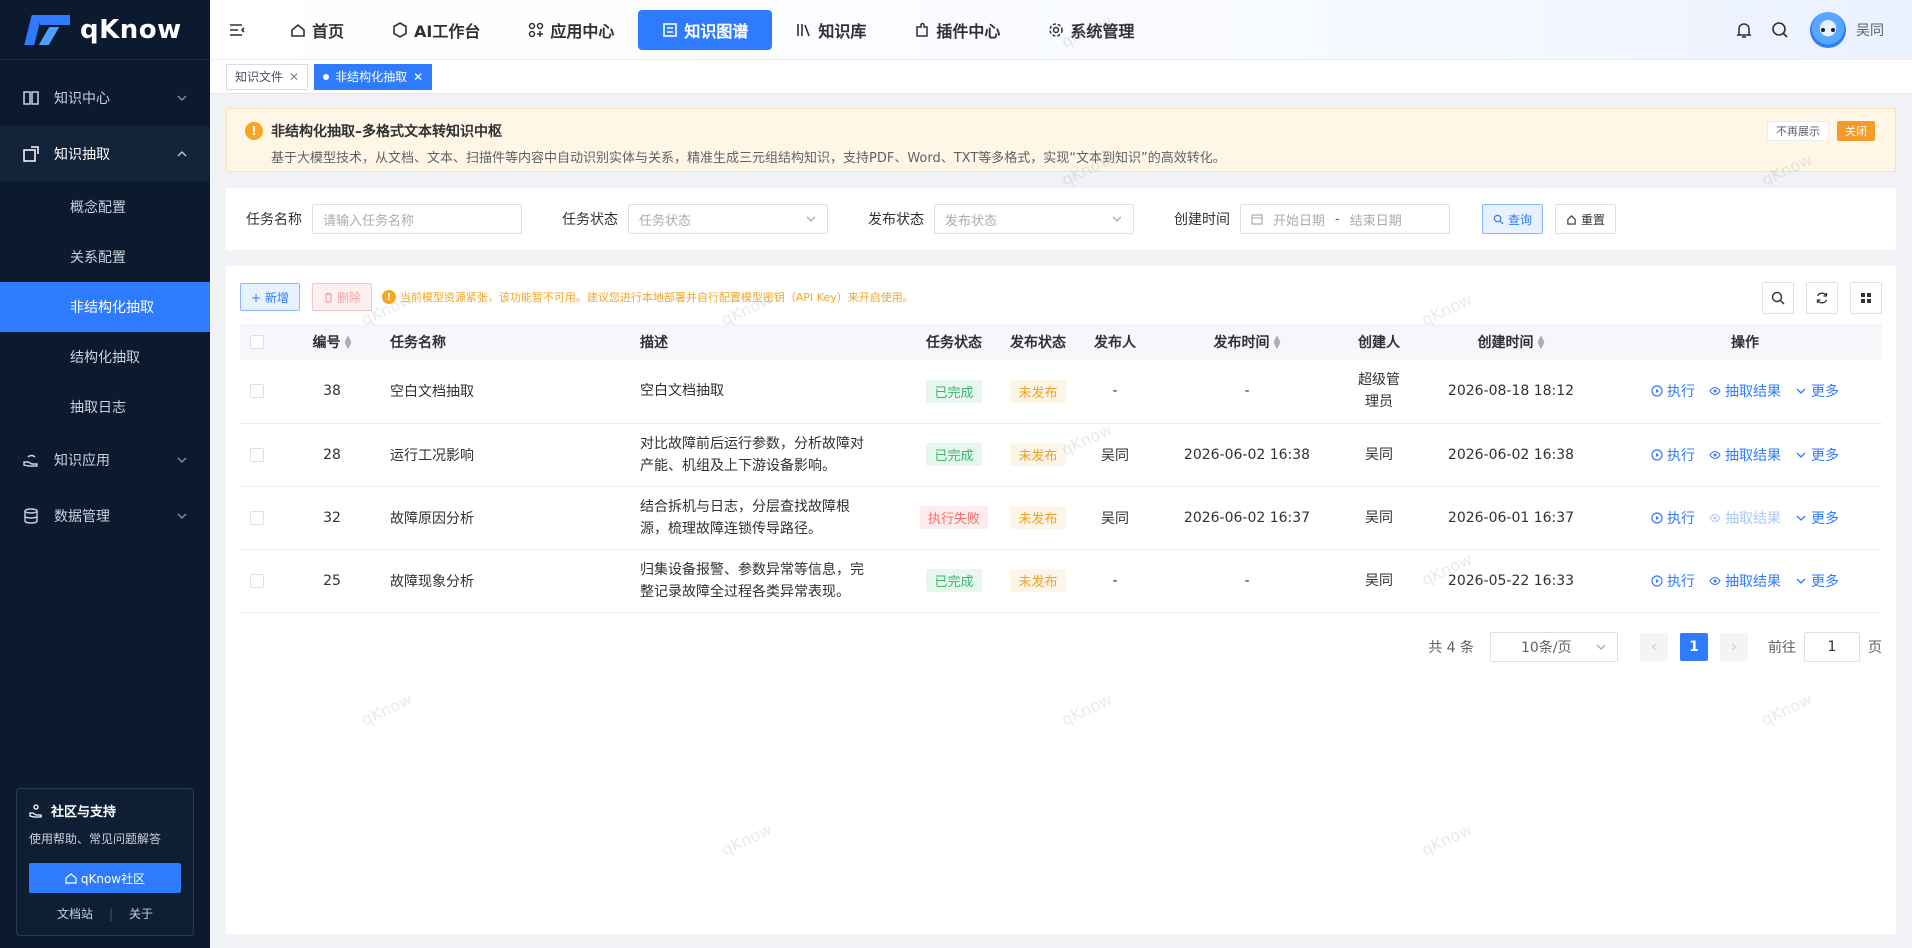 The image size is (1912, 948). What do you see at coordinates (1715, 391) in the screenshot?
I see `eye-icon` at bounding box center [1715, 391].